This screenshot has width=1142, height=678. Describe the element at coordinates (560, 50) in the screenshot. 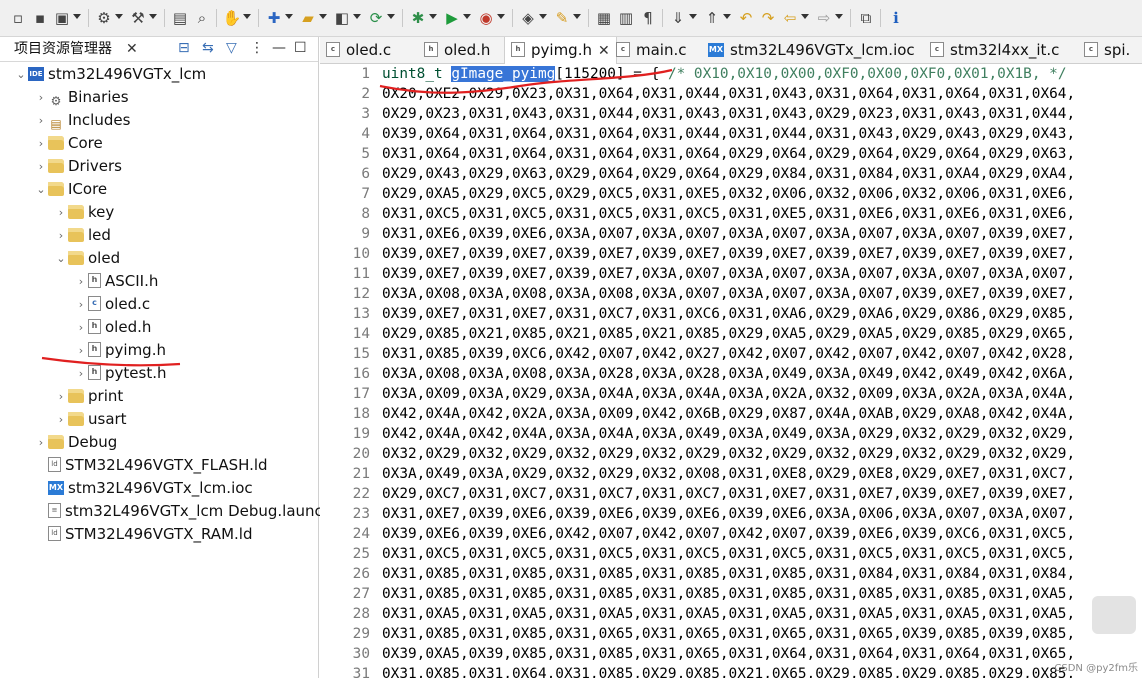

I see `tab-pyimg-h: h pyimg.h ✕` at that location.